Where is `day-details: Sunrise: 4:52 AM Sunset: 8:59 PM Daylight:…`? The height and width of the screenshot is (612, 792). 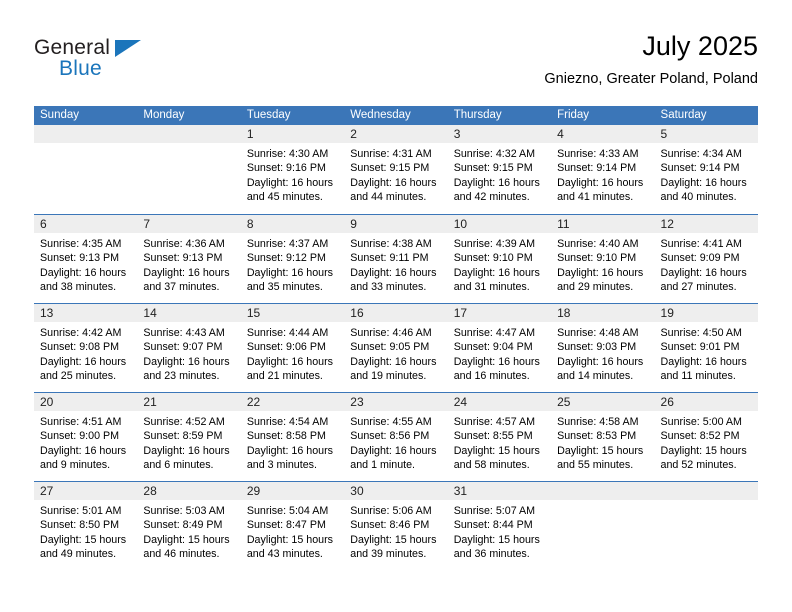
day-details: Sunrise: 4:52 AM Sunset: 8:59 PM Daylight:… is located at coordinates (188, 442).